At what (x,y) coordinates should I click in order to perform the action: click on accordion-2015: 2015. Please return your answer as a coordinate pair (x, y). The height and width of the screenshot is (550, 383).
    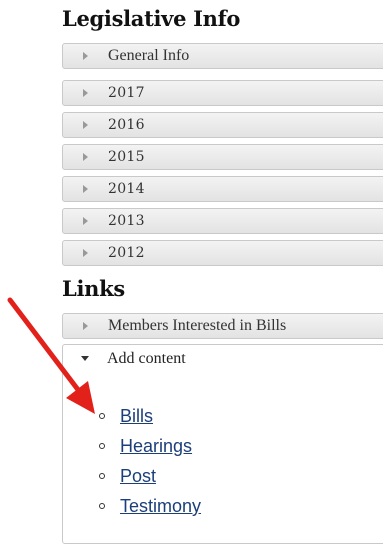
    Looking at the image, I should click on (222, 157).